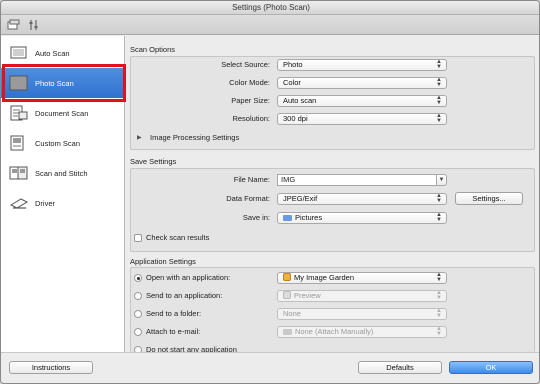 This screenshot has height=384, width=540. I want to click on scan-from-computer-icon, so click(14, 25).